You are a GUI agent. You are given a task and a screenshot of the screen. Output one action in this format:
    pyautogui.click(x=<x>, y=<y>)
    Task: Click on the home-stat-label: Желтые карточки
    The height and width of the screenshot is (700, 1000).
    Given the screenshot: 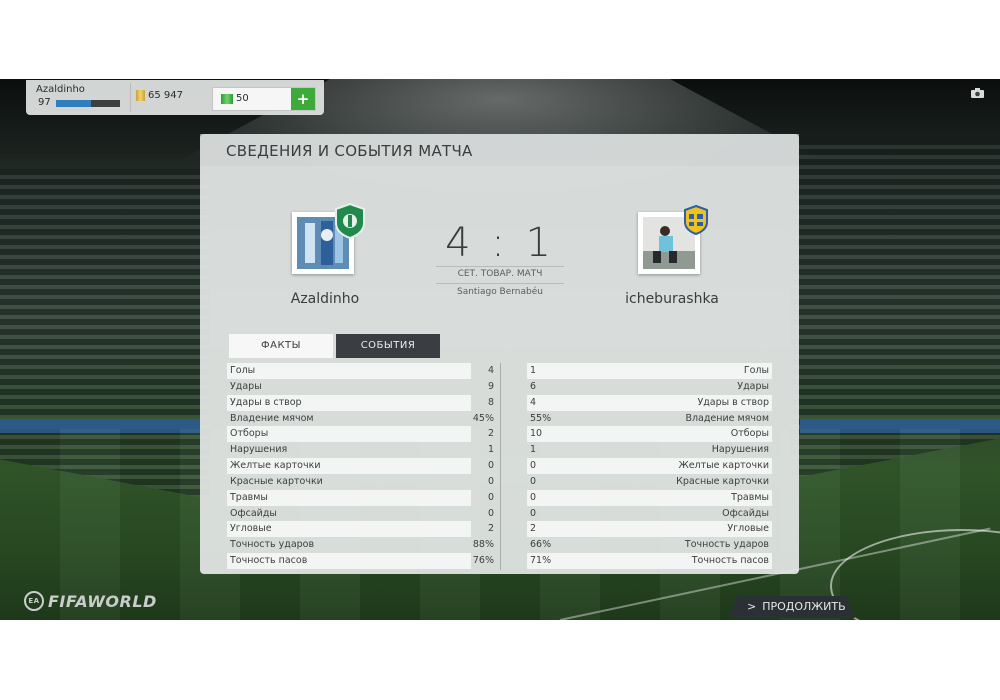 What is the action you would take?
    pyautogui.click(x=275, y=466)
    